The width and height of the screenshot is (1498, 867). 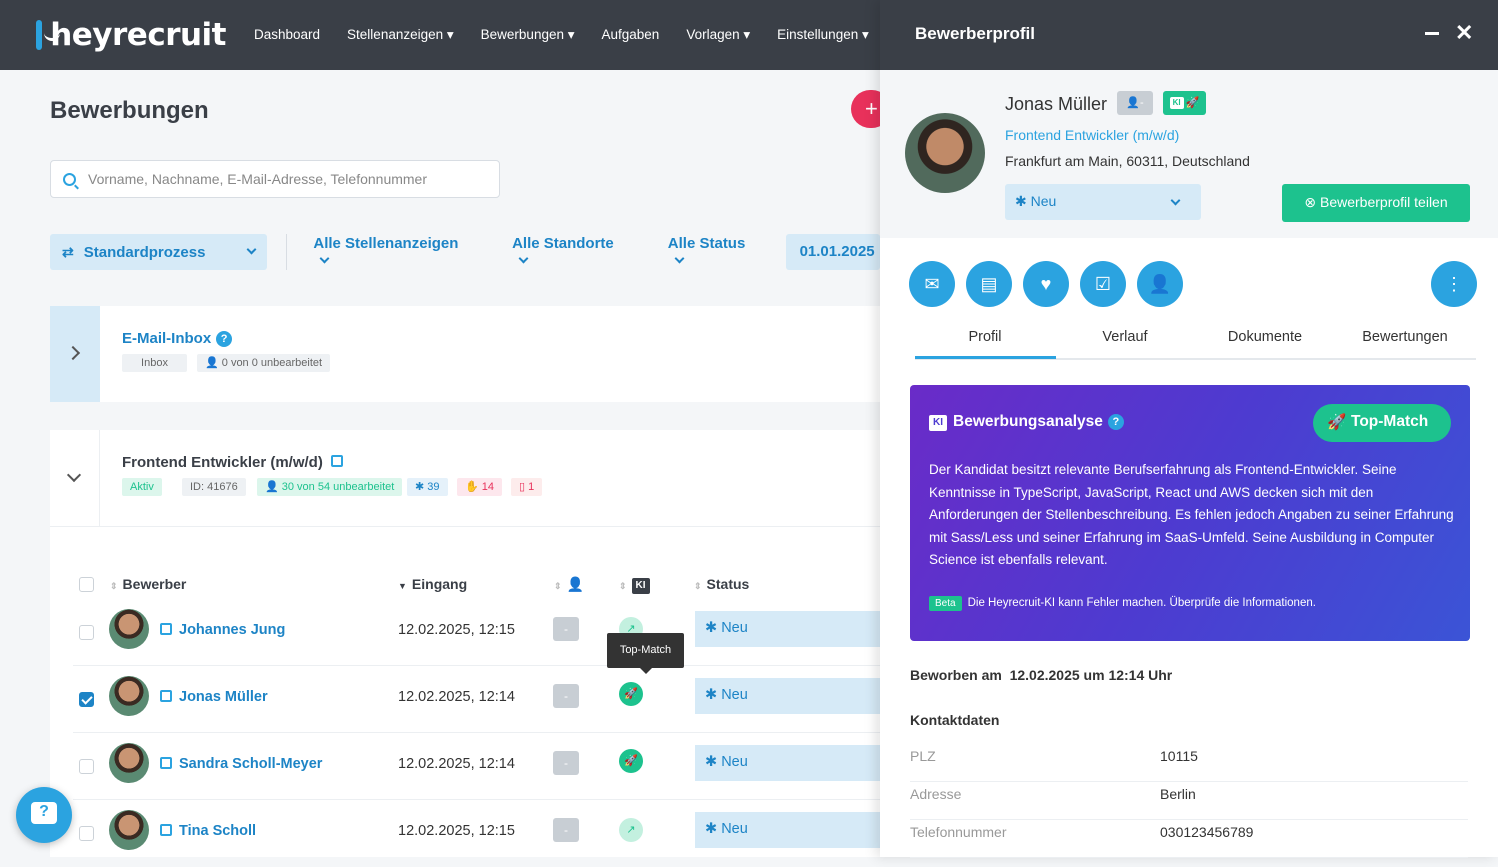 I want to click on col-ai: ⇕ KI, so click(x=637, y=585).